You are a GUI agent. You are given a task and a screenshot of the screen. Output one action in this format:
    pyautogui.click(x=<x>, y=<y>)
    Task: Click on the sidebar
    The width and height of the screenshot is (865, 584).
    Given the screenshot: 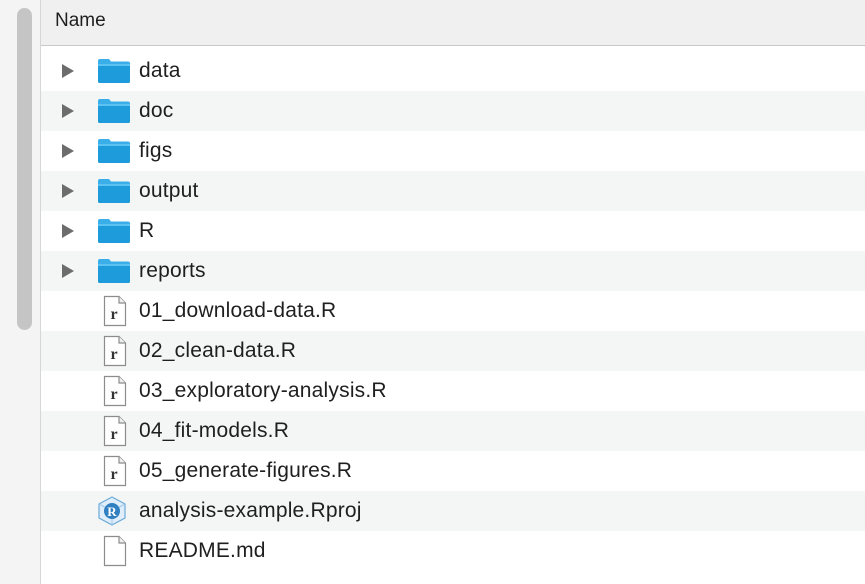 What is the action you would take?
    pyautogui.click(x=20, y=292)
    